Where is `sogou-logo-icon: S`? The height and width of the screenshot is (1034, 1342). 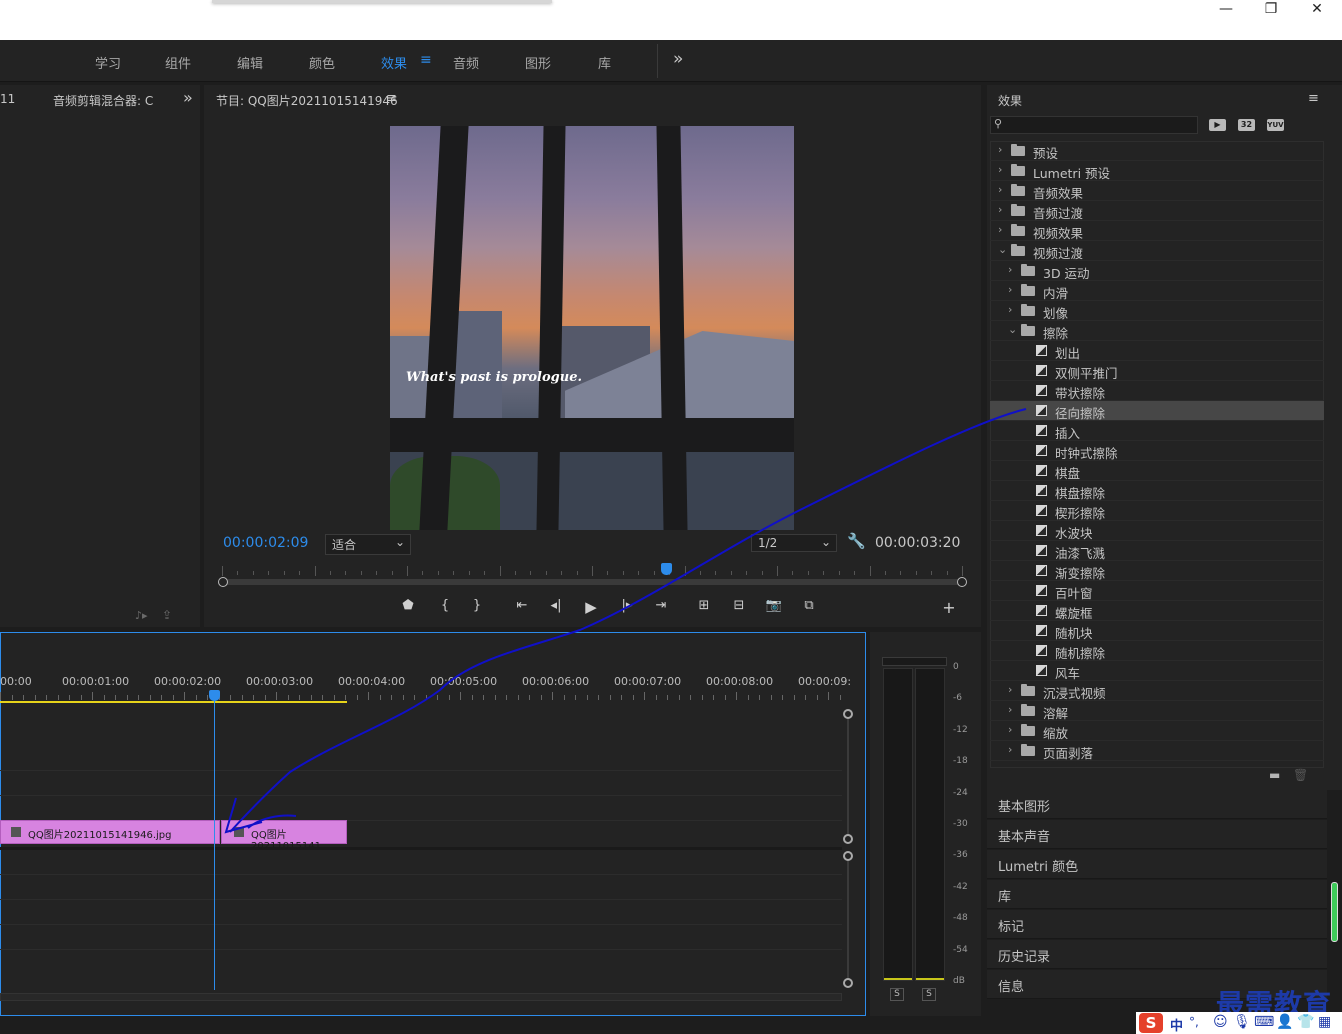
sogou-logo-icon: S is located at coordinates (1151, 1023).